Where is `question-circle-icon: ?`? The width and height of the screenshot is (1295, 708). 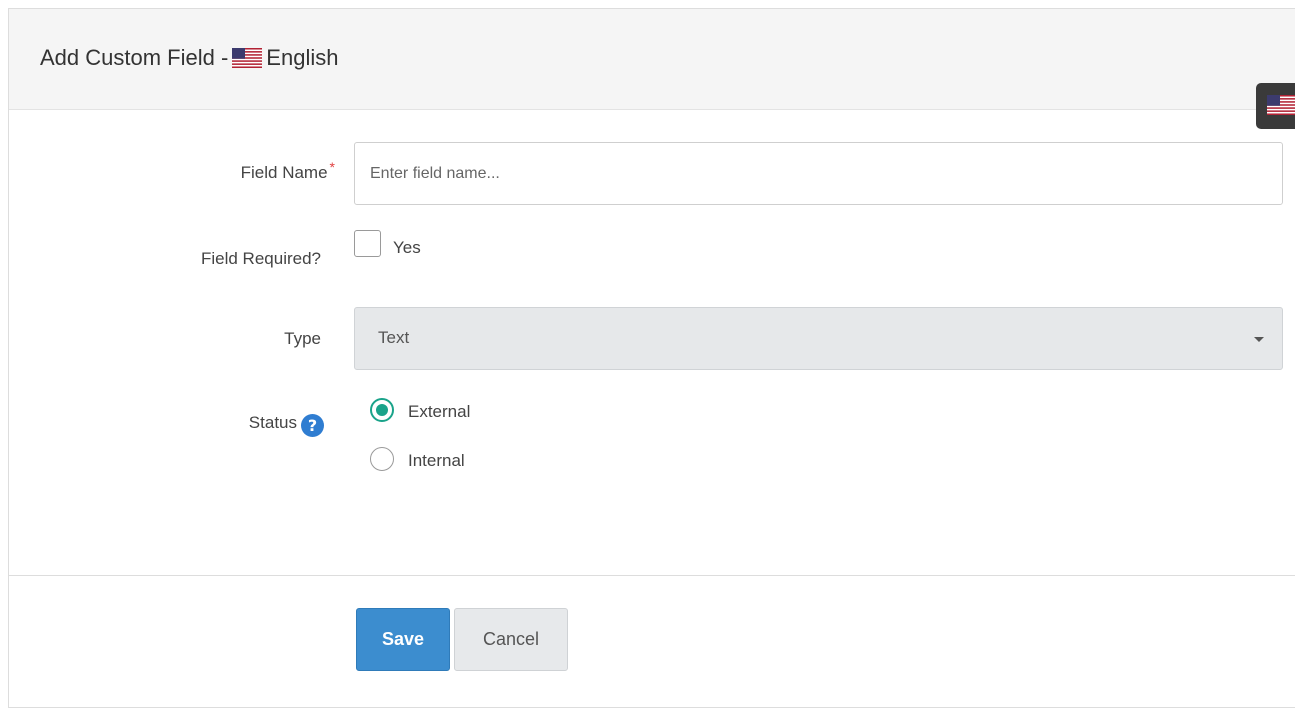 question-circle-icon: ? is located at coordinates (312, 425).